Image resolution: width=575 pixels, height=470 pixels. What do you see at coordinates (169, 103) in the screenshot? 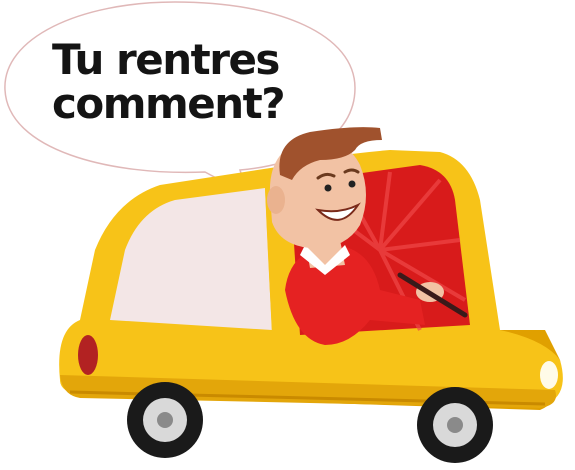
I see `speech-line-2: comment?` at bounding box center [169, 103].